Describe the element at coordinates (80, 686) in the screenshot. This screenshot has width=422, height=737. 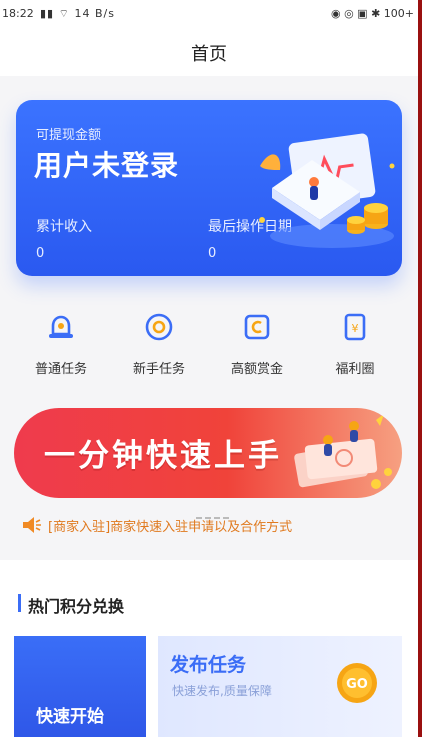
I see `quick-start-tile: 快速开始` at that location.